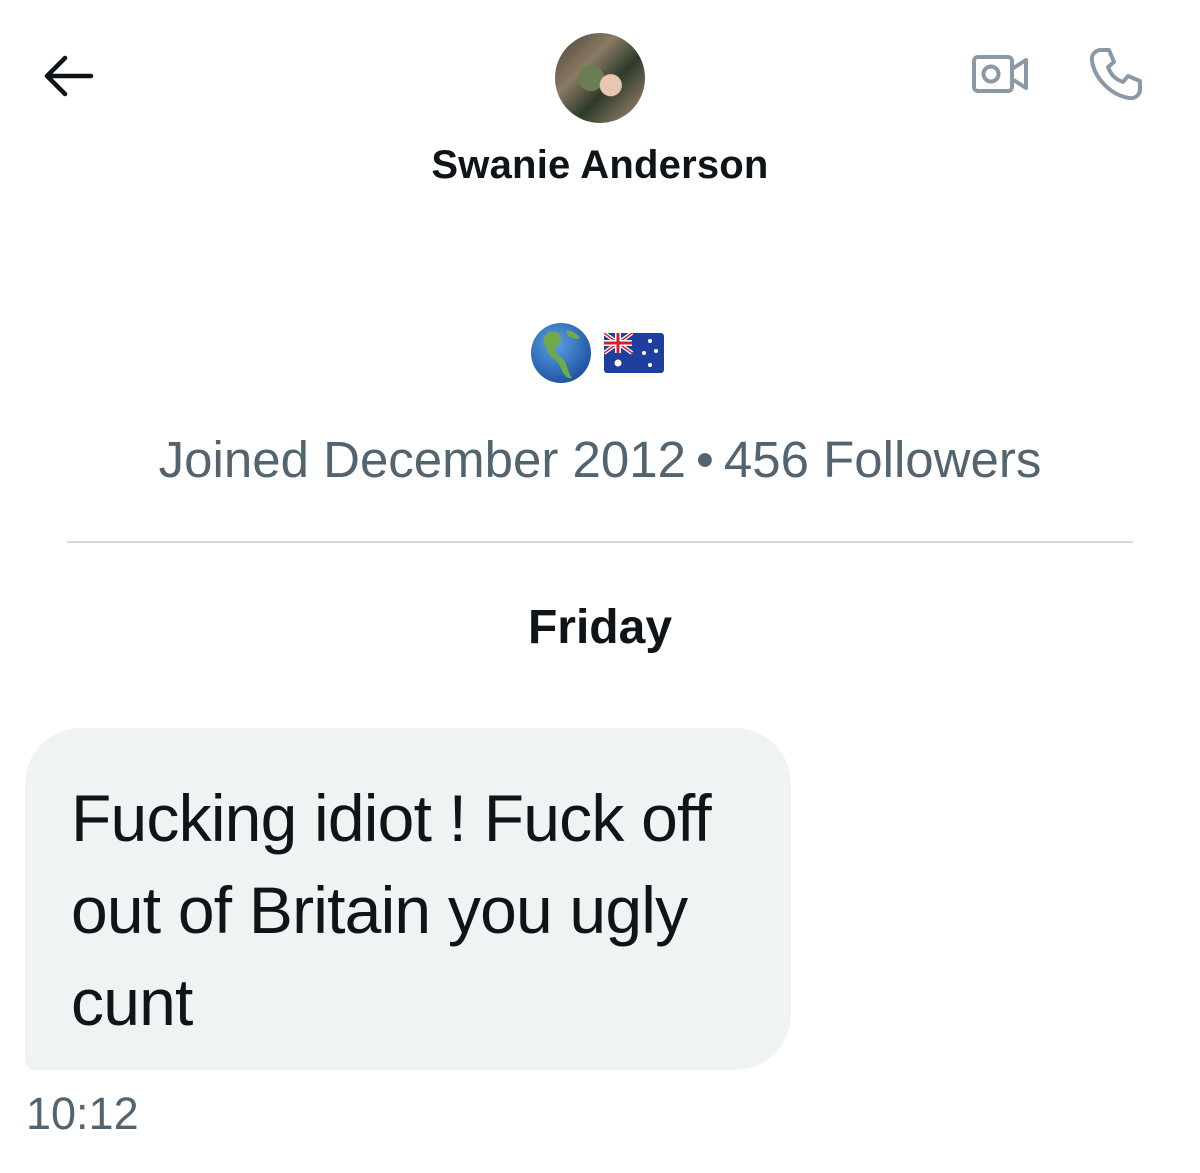 Image resolution: width=1200 pixels, height=1173 pixels. Describe the element at coordinates (633, 354) in the screenshot. I see `australia-flag-emoji` at that location.